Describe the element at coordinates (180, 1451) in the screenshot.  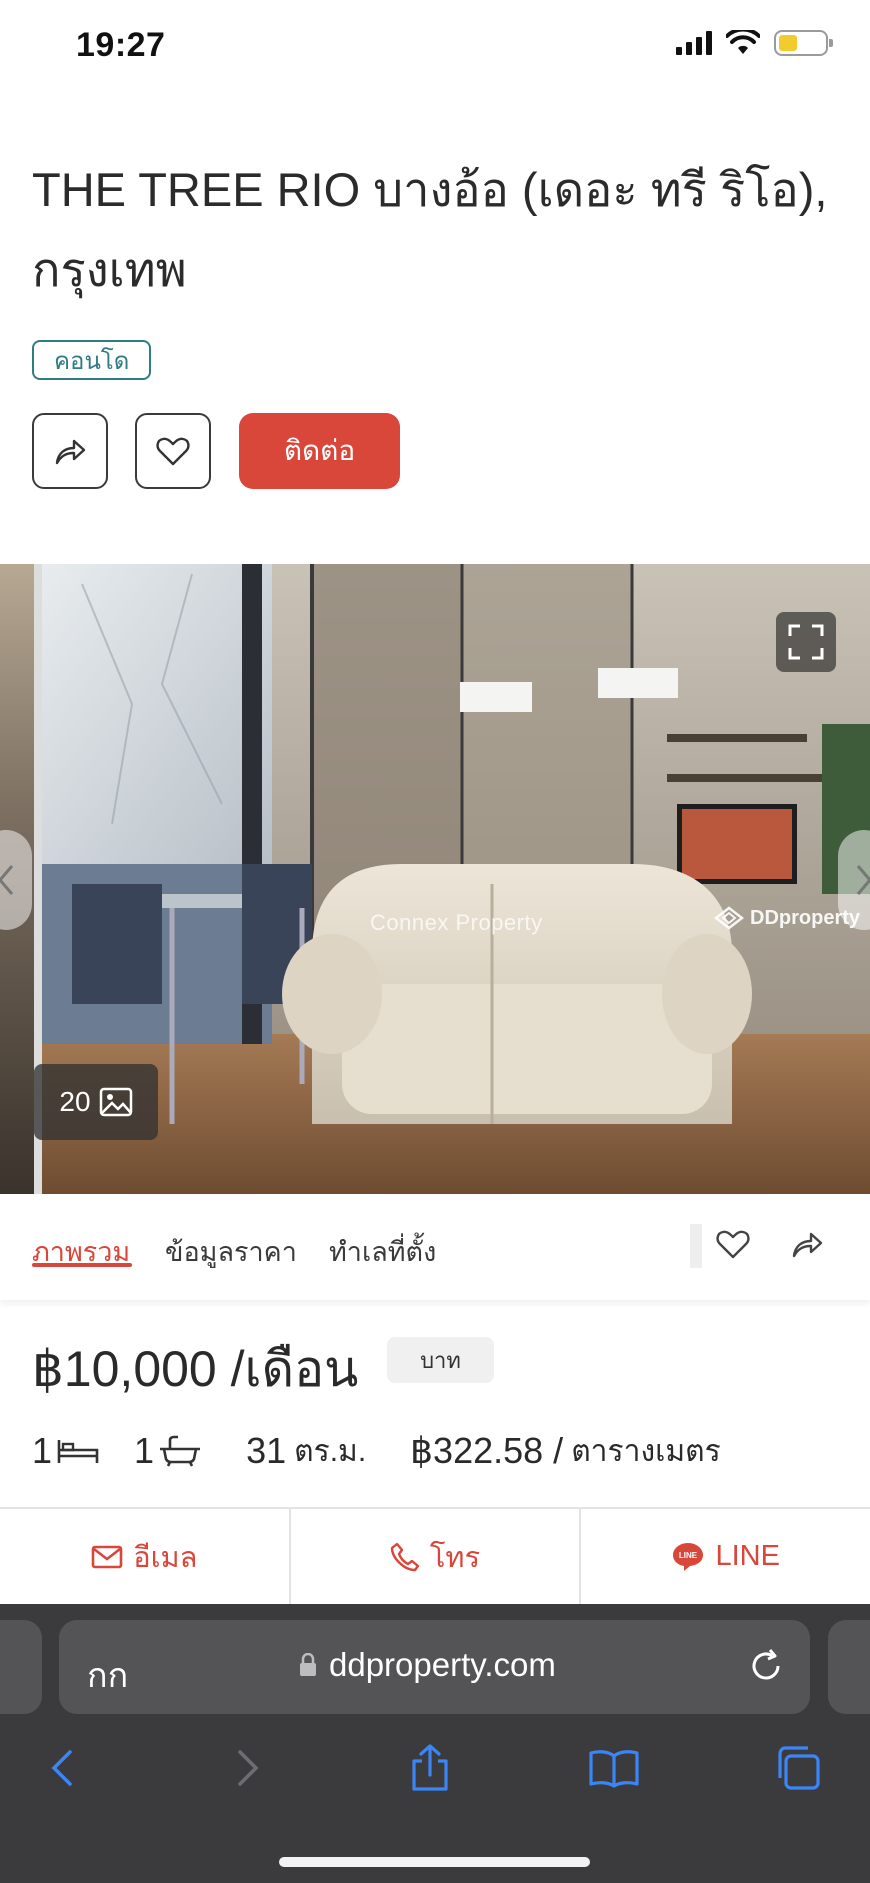
I see `bathtub-icon` at that location.